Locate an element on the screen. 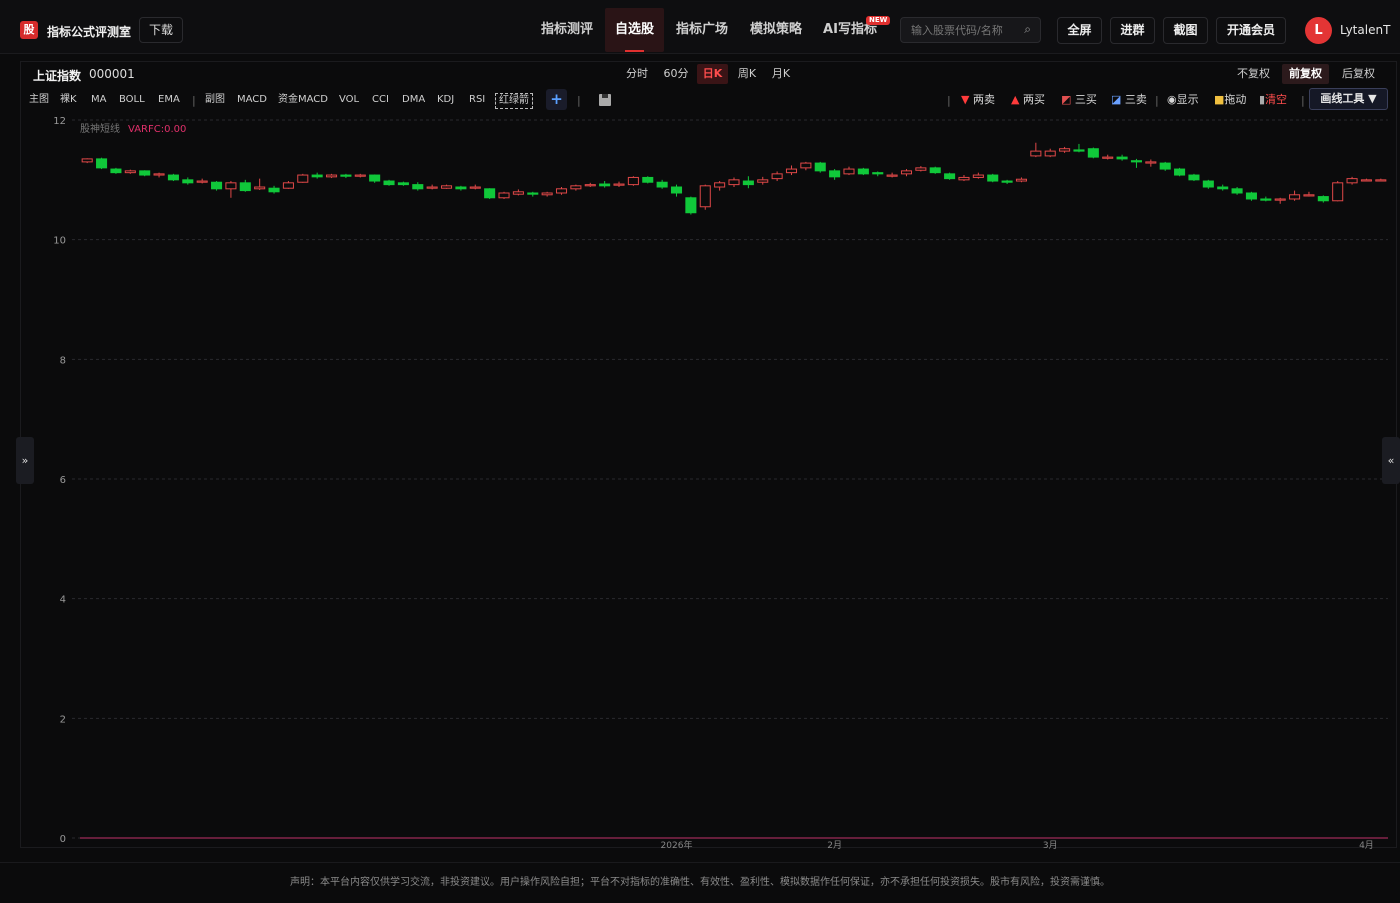 This screenshot has height=903, width=1400. adjust-forward: 前复权 is located at coordinates (1305, 74).